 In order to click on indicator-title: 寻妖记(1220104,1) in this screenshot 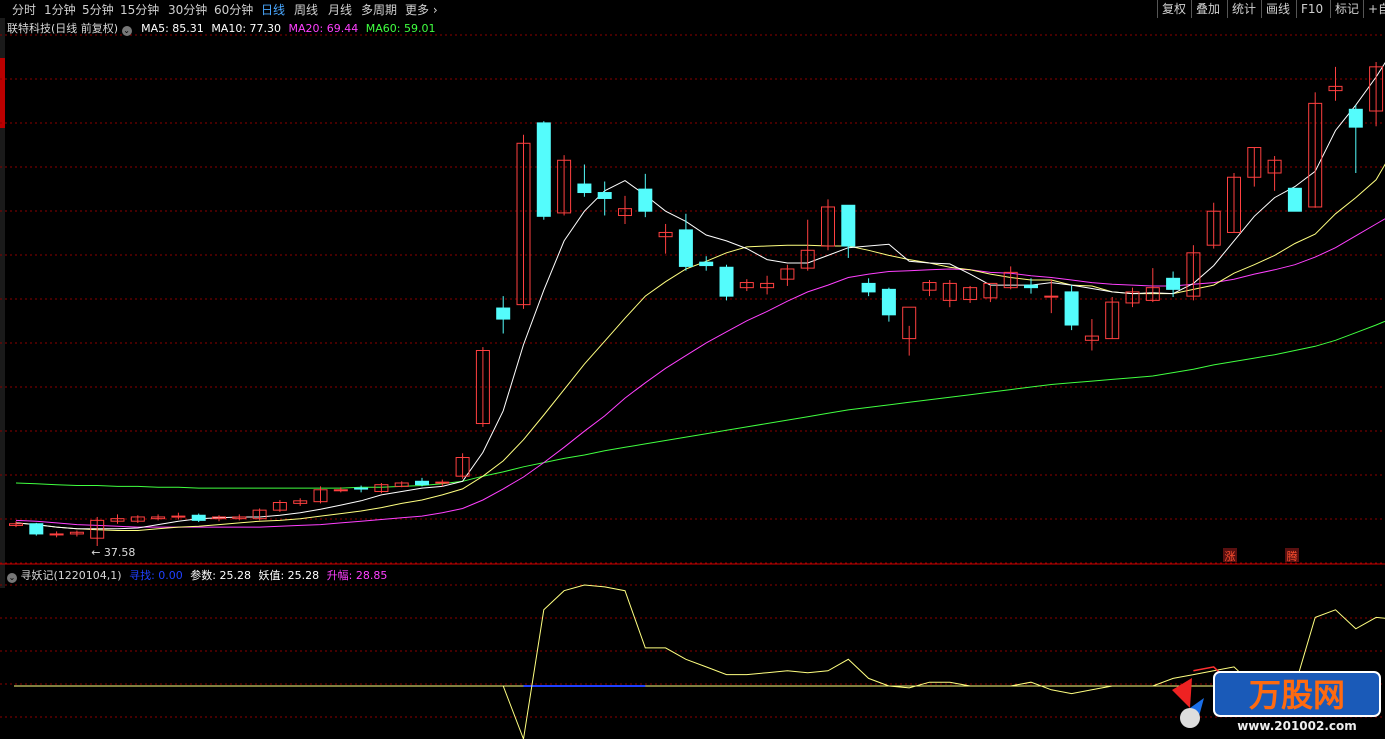, I will do `click(71, 575)`.